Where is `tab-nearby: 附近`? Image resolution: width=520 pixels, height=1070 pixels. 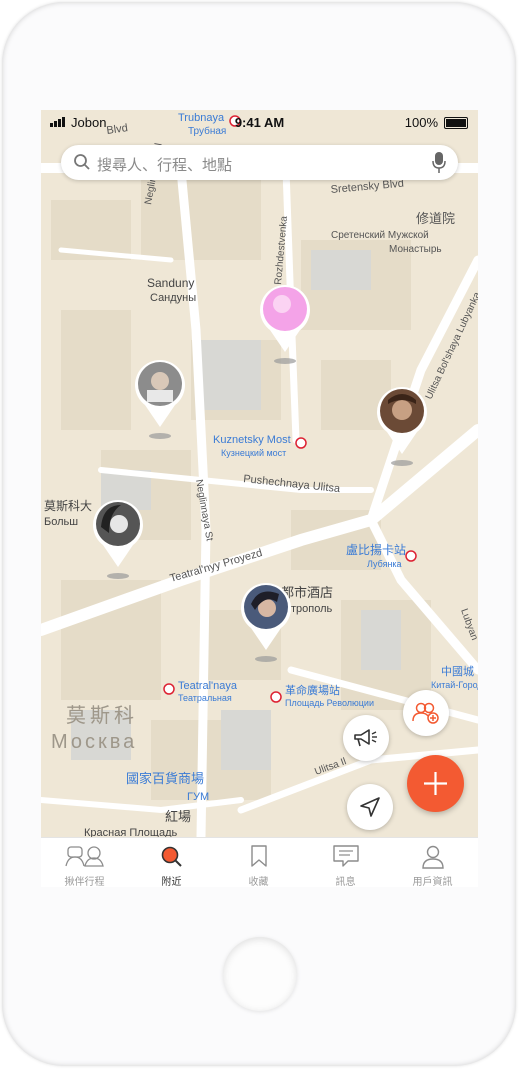 tab-nearby: 附近 is located at coordinates (171, 862).